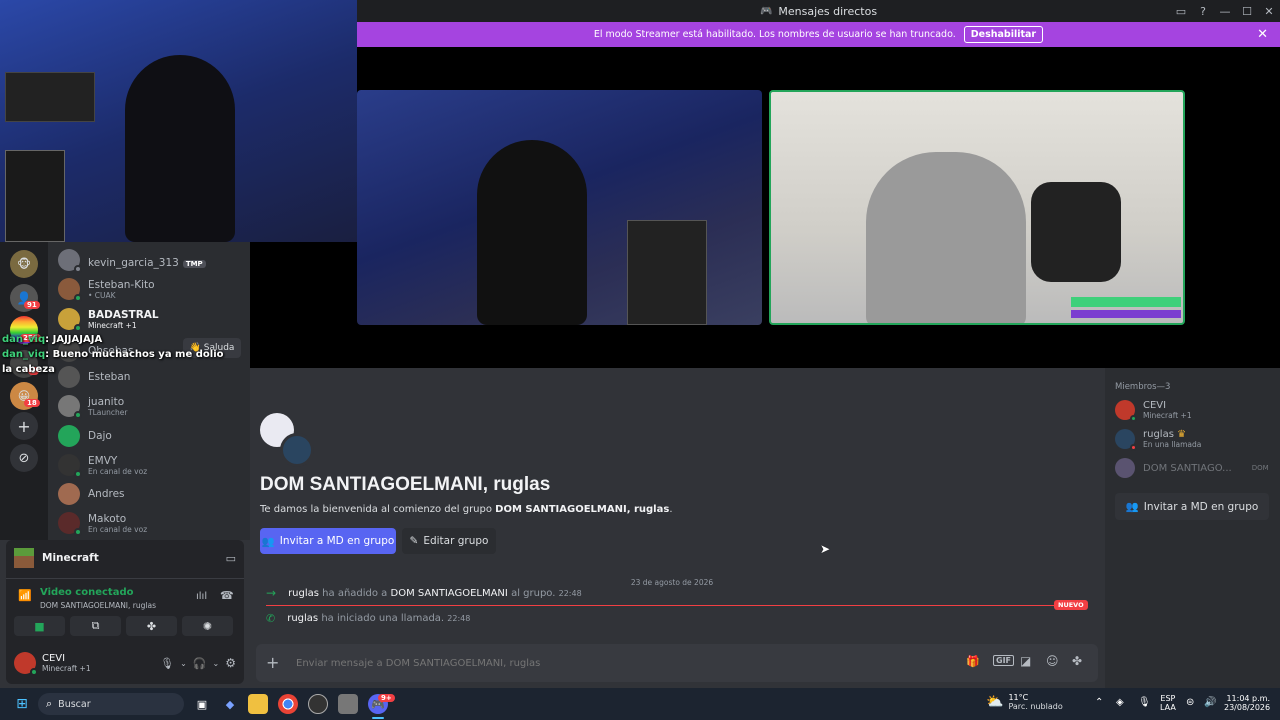 The height and width of the screenshot is (720, 1280). I want to click on maximize-button: ☐, so click(1247, 11).